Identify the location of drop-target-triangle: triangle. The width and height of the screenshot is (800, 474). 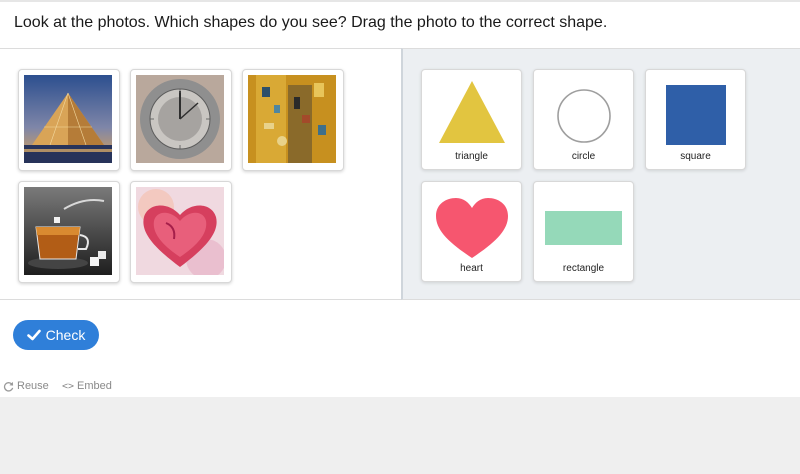
(471, 119).